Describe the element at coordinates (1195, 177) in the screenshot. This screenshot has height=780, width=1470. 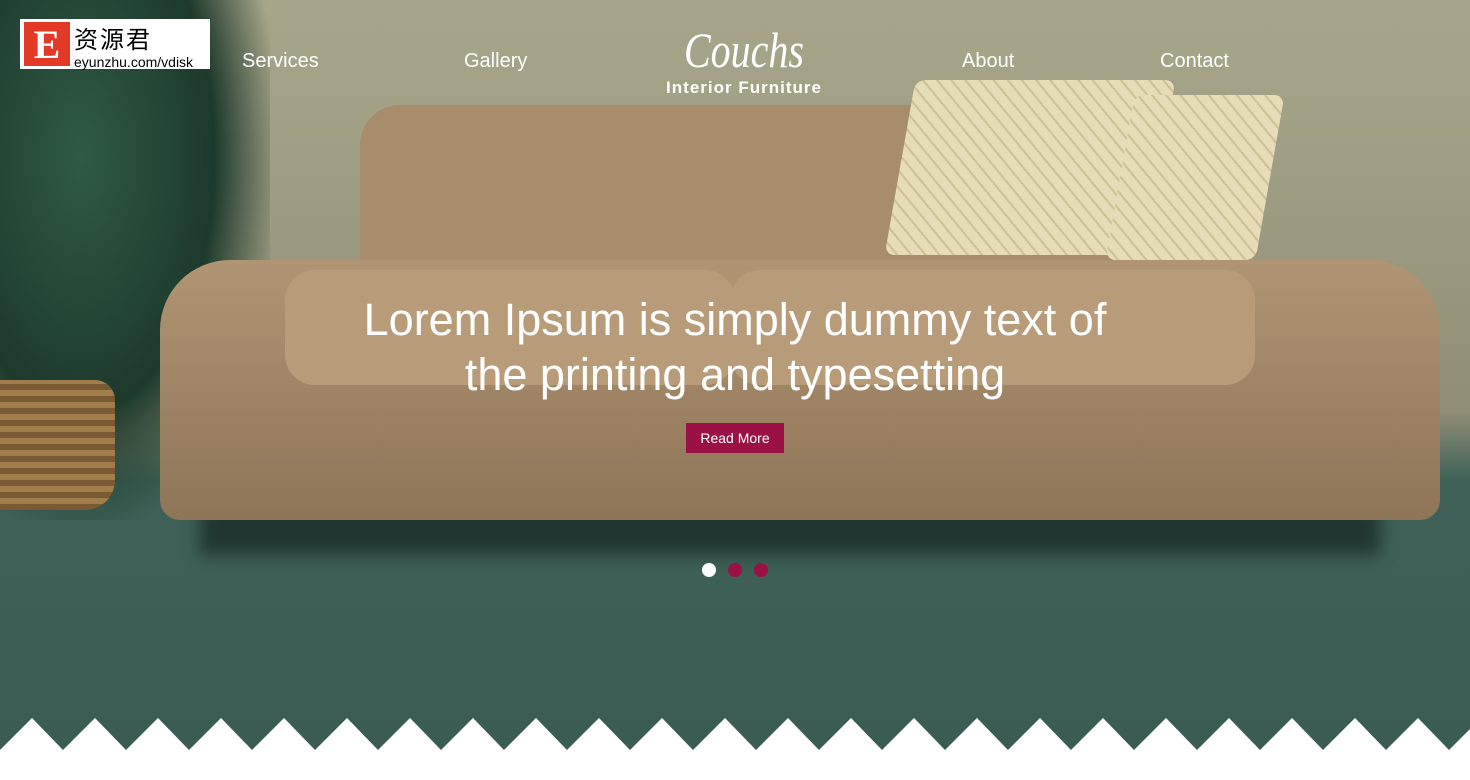
I see `pillow-image` at that location.